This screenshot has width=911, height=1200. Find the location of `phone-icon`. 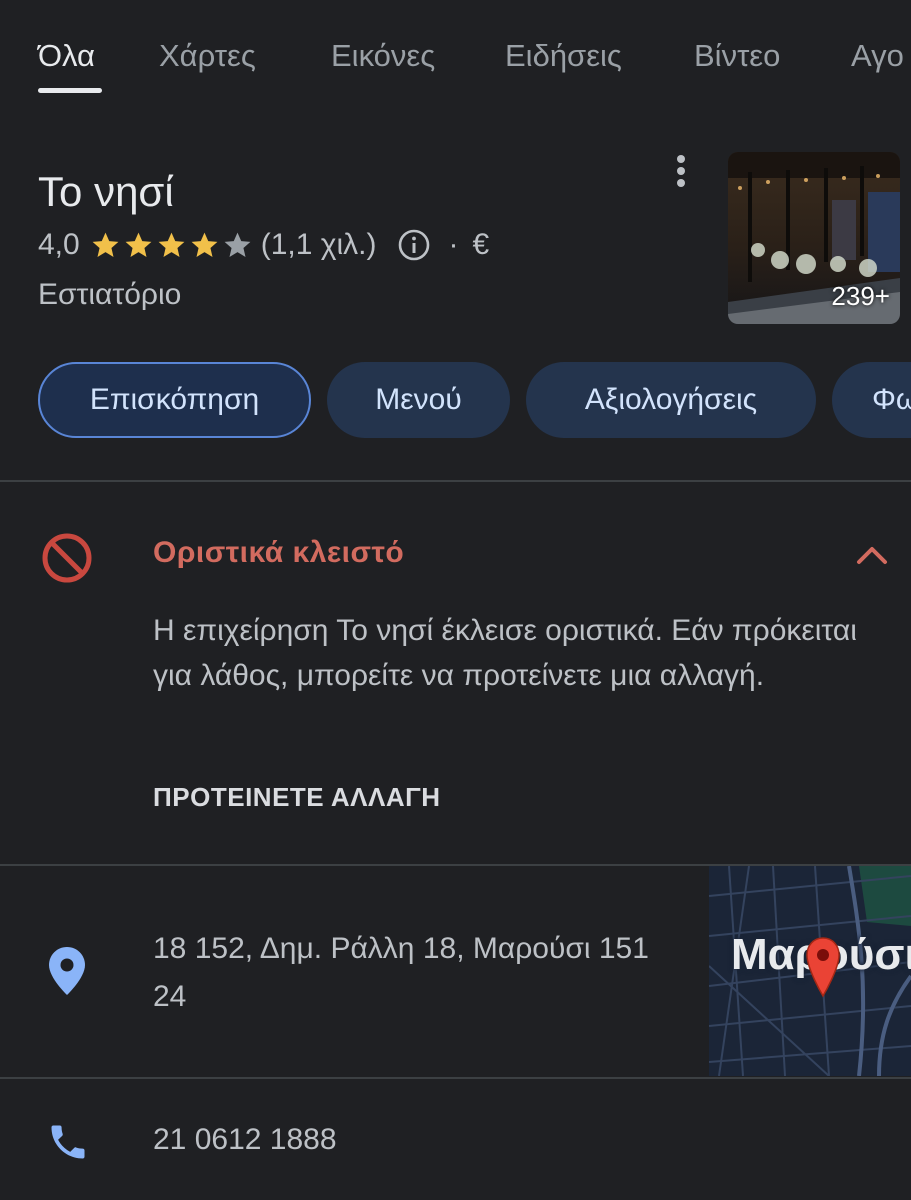

phone-icon is located at coordinates (68, 1142).